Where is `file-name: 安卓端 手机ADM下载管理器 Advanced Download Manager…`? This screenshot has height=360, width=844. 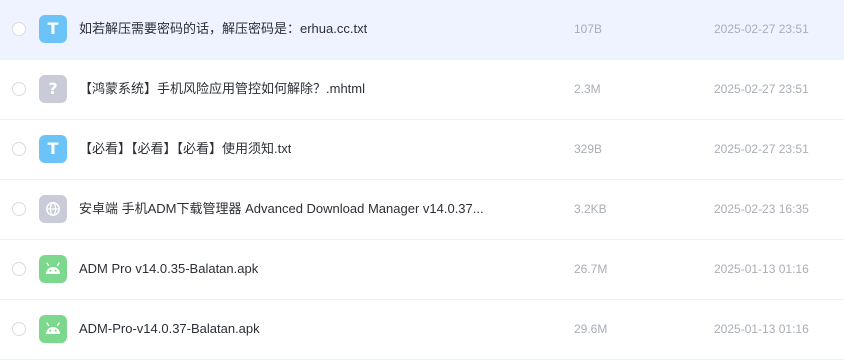
file-name: 安卓端 手机ADM下载管理器 Advanced Download Manager… is located at coordinates (281, 209).